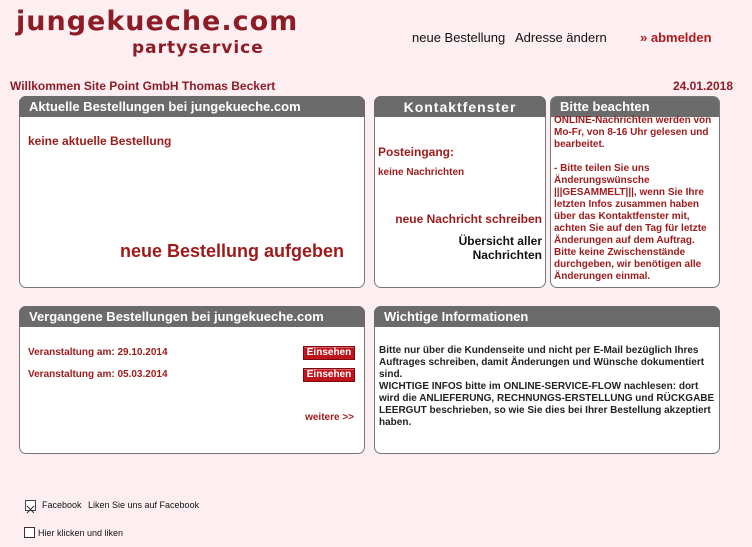  I want to click on facebook-like-text: Liken Sie uns auf Facebook, so click(144, 505).